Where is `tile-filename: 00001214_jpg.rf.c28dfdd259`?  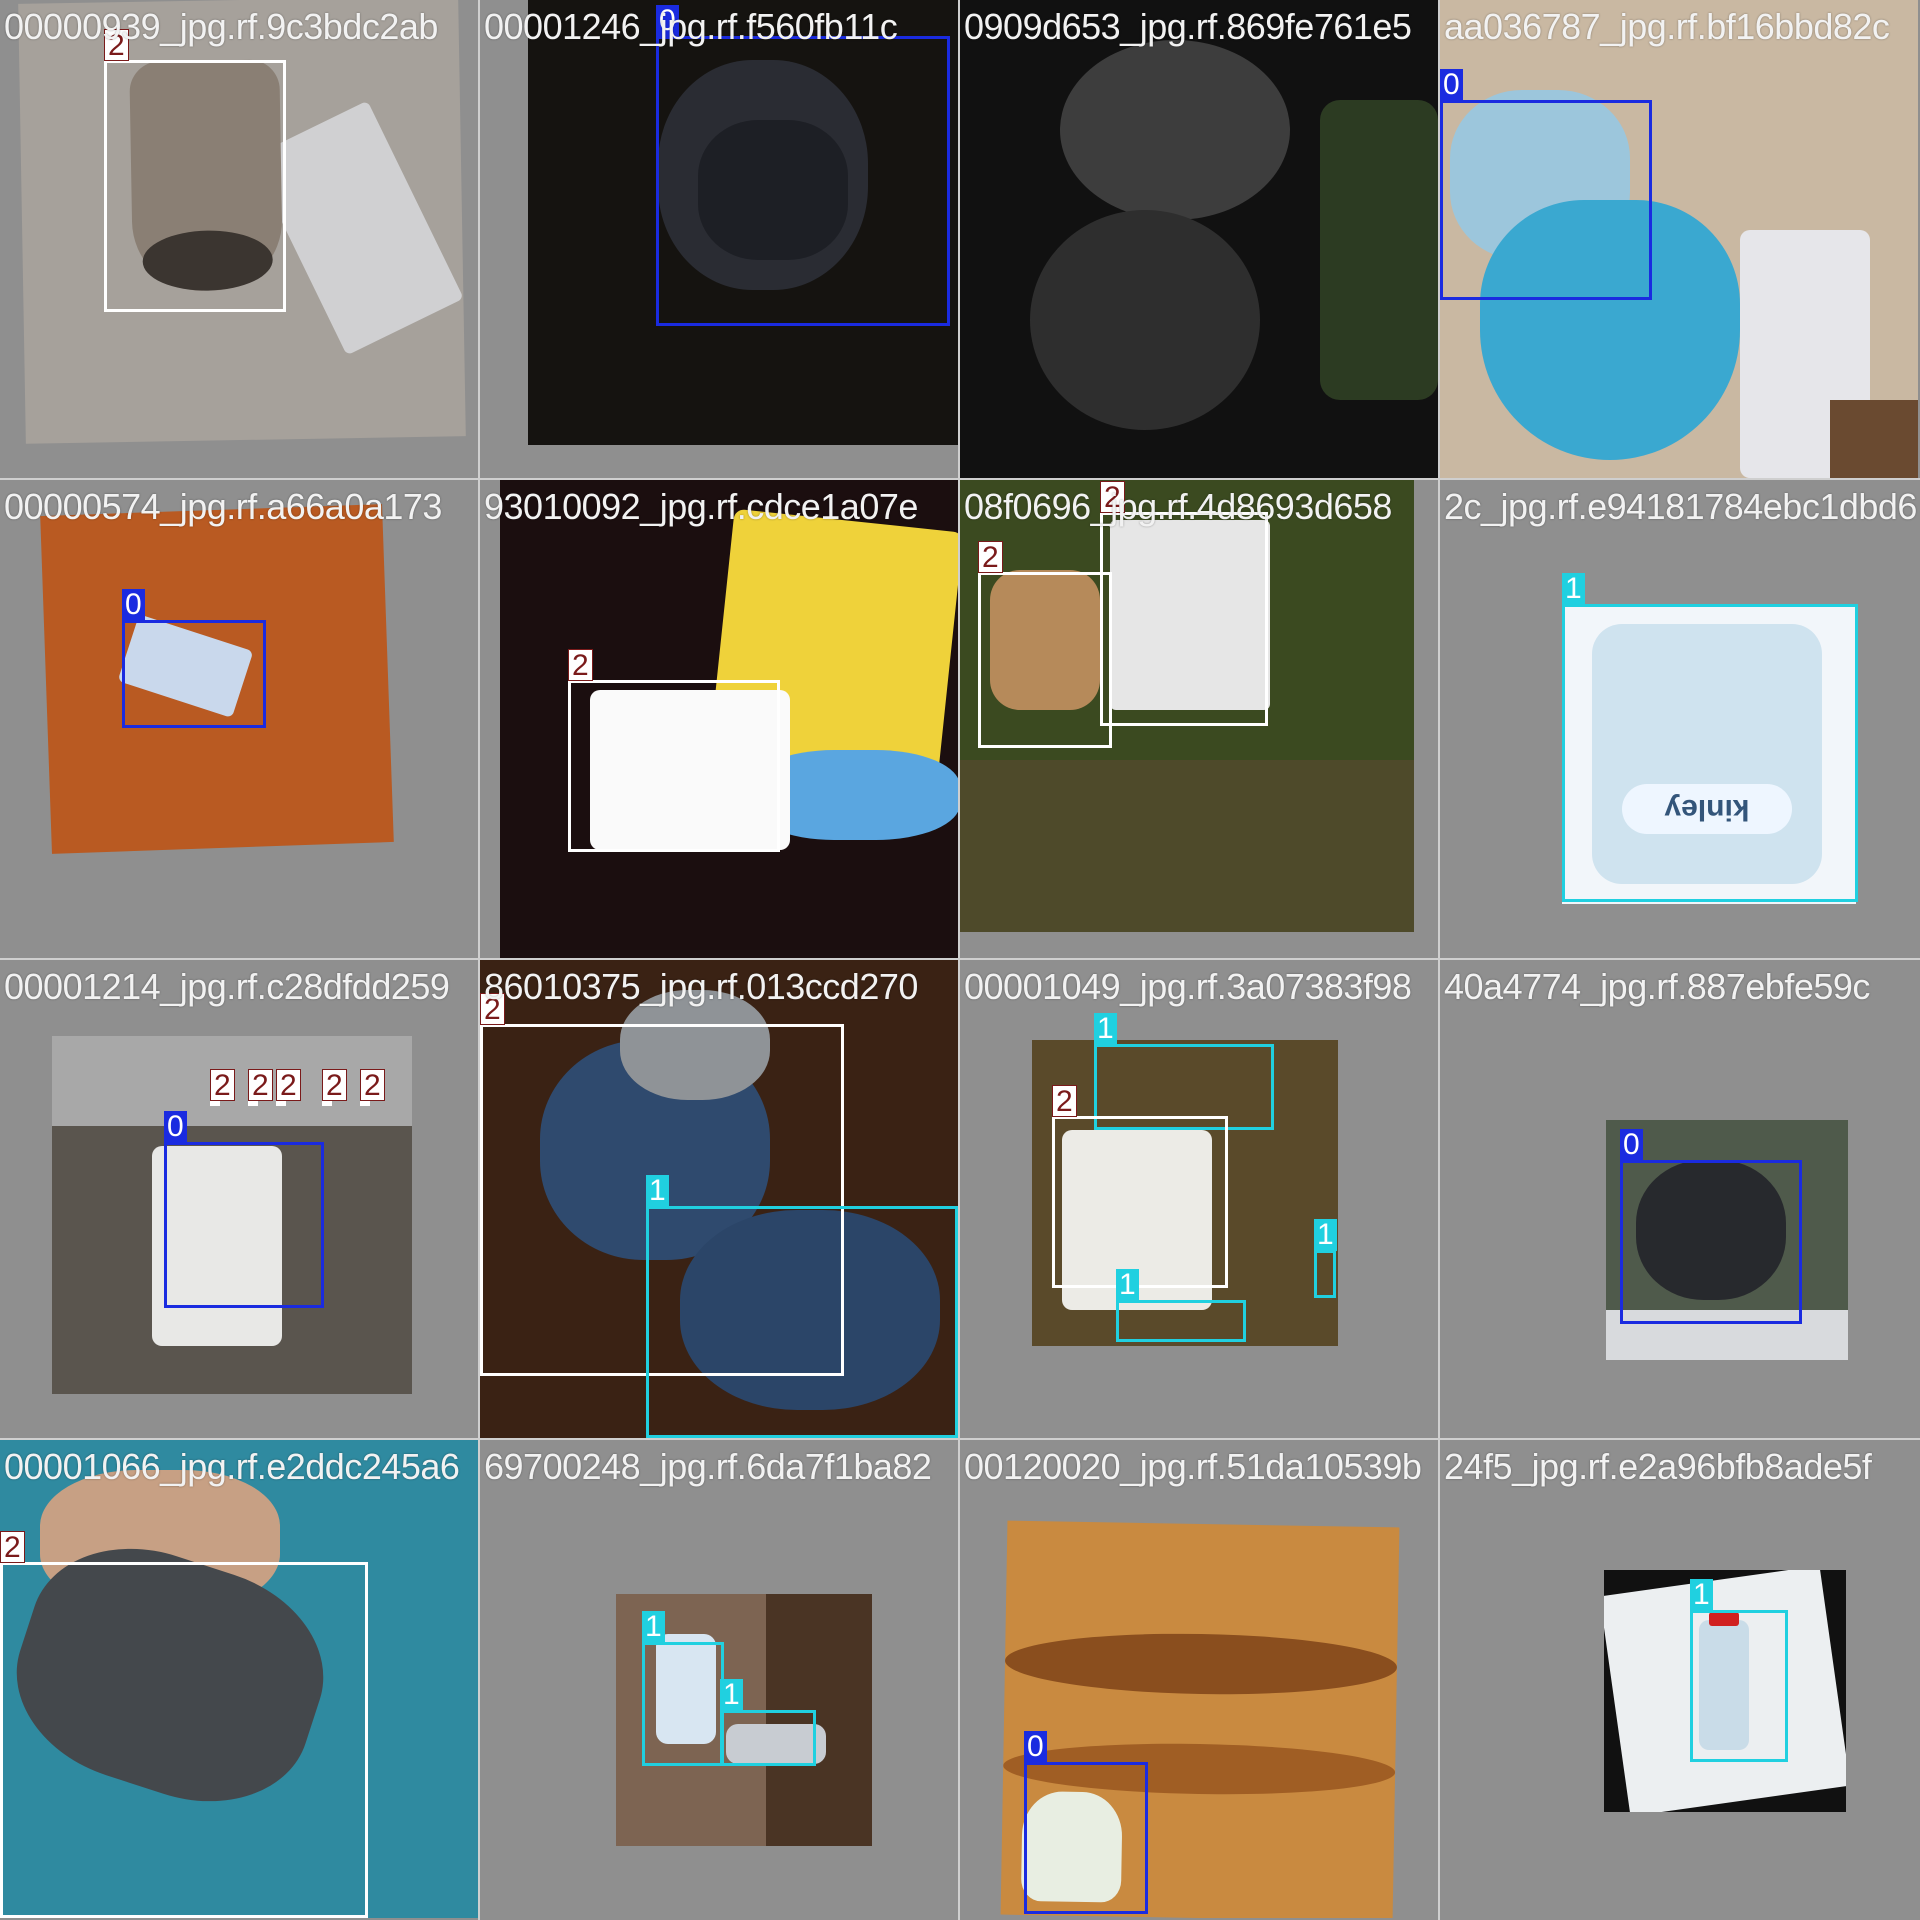
tile-filename: 00001214_jpg.rf.c28dfdd259 is located at coordinates (227, 986).